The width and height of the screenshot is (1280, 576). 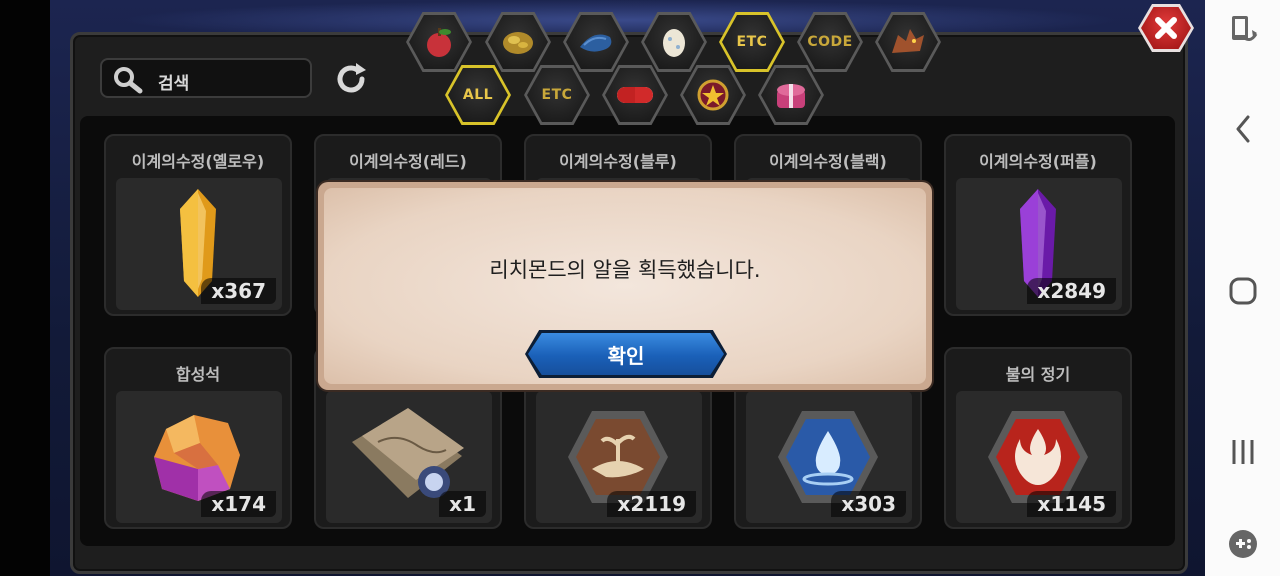 What do you see at coordinates (518, 43) in the screenshot?
I see `gold-ore-icon` at bounding box center [518, 43].